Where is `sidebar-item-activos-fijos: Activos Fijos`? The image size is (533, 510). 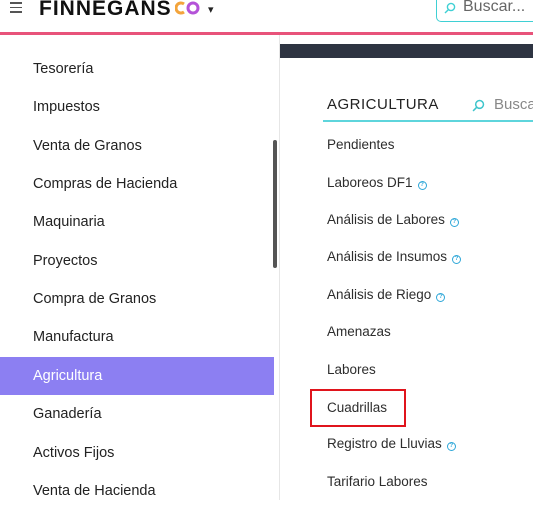
sidebar-item-activos-fijos: Activos Fijos is located at coordinates (137, 453).